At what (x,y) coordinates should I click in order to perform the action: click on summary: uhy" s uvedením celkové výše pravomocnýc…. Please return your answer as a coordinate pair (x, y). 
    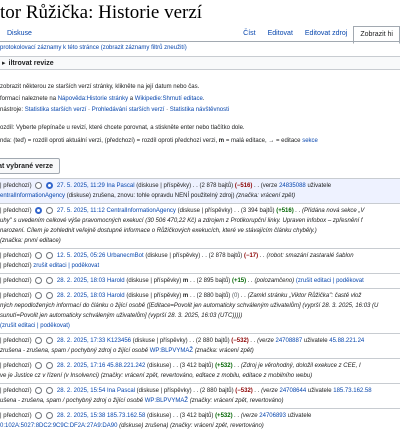
    Looking at the image, I should click on (181, 221).